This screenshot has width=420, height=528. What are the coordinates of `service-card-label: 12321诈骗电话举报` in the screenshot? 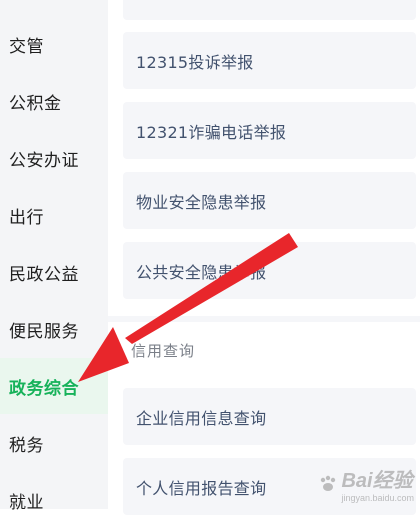 It's located at (211, 132).